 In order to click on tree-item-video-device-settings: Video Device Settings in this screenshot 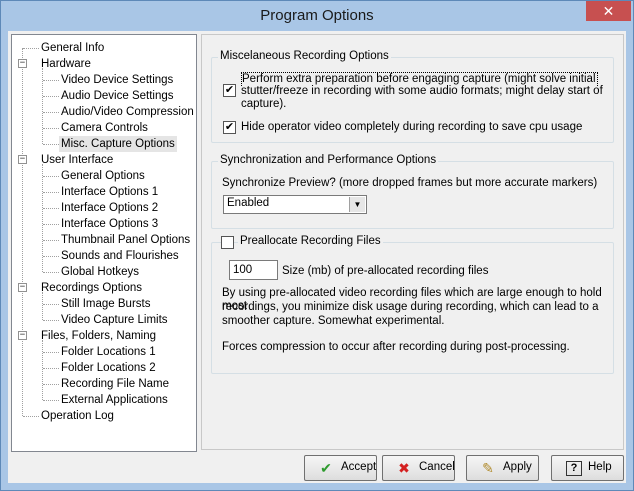, I will do `click(117, 80)`.